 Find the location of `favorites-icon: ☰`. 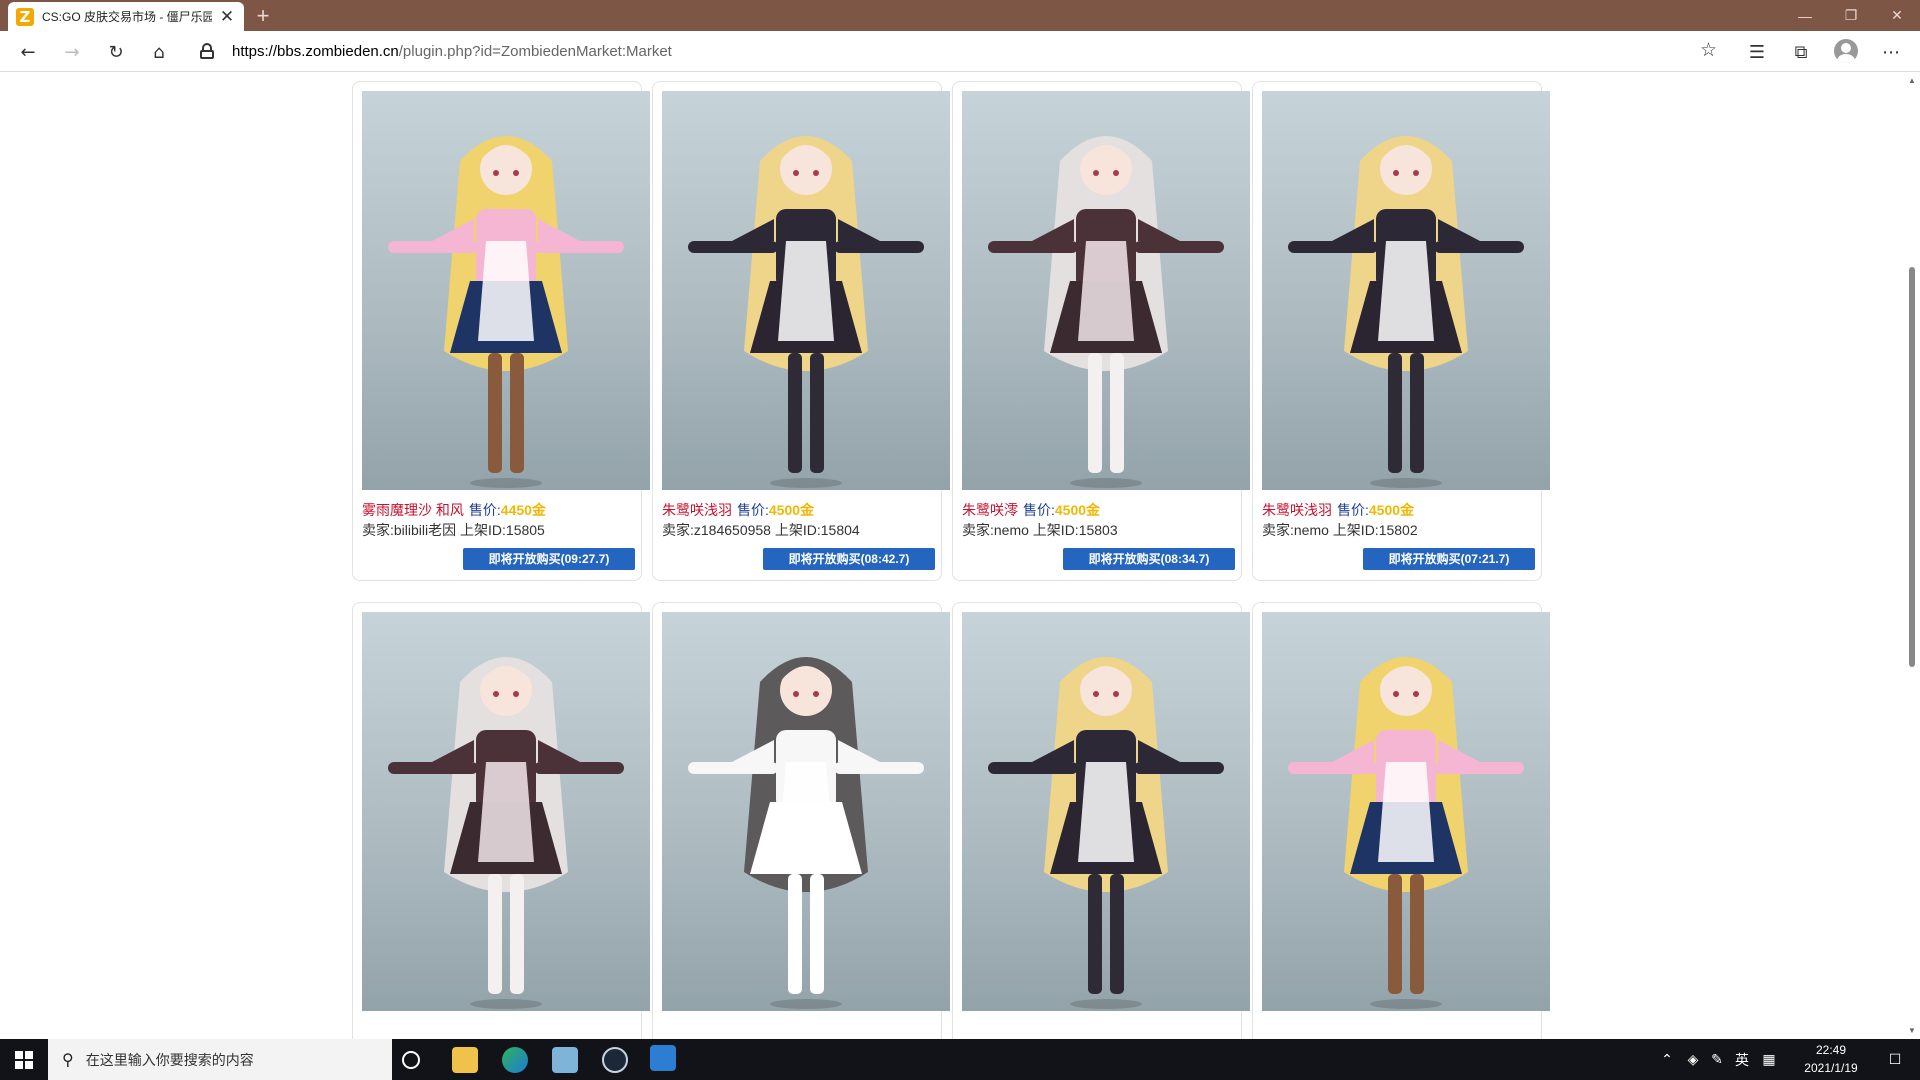

favorites-icon: ☰ is located at coordinates (1757, 52).